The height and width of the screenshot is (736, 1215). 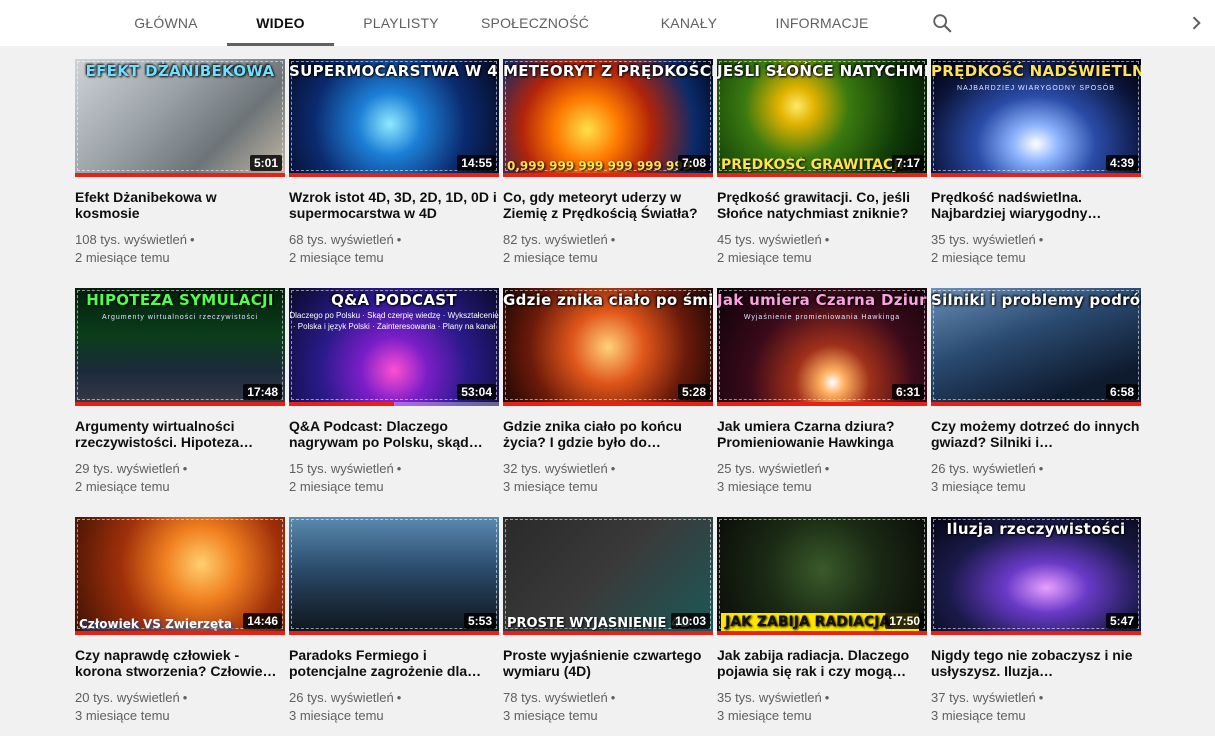 I want to click on duration-badge: 5:01, so click(x=265, y=163).